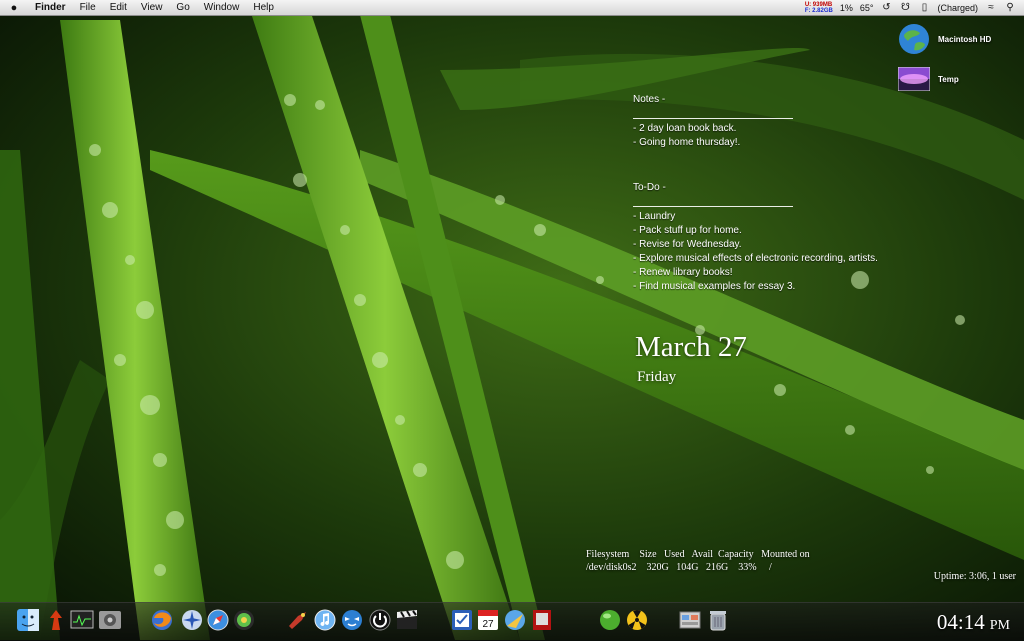  I want to click on todo-item: - Renew library books!, so click(683, 272).